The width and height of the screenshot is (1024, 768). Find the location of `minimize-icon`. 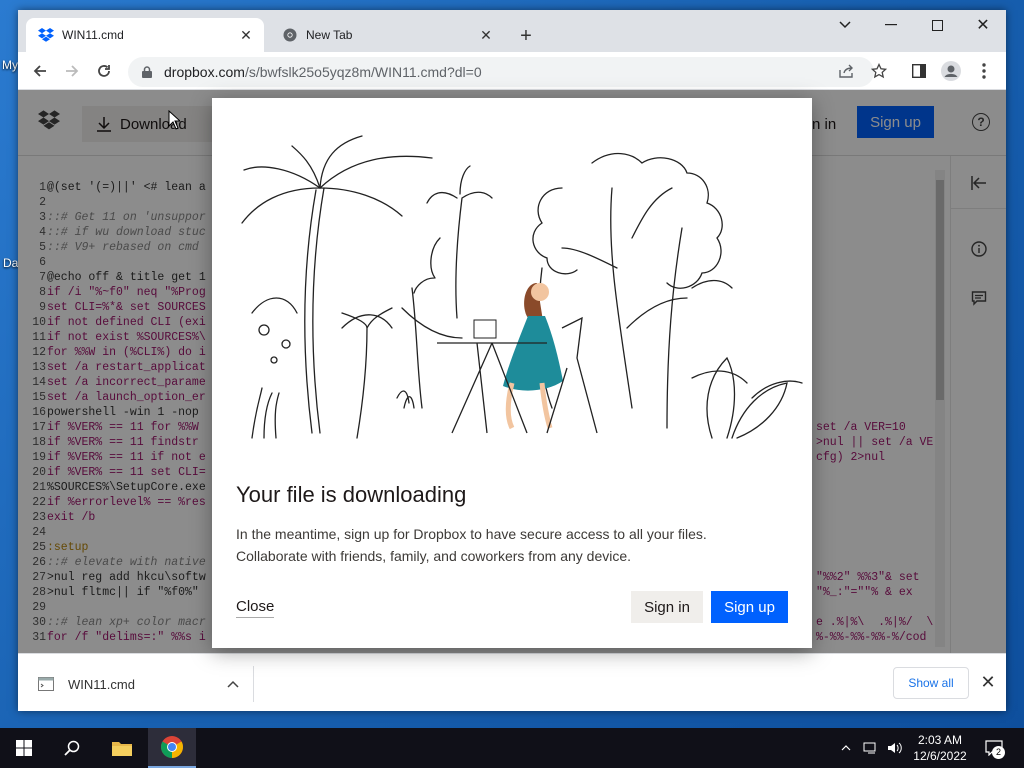

minimize-icon is located at coordinates (891, 25).